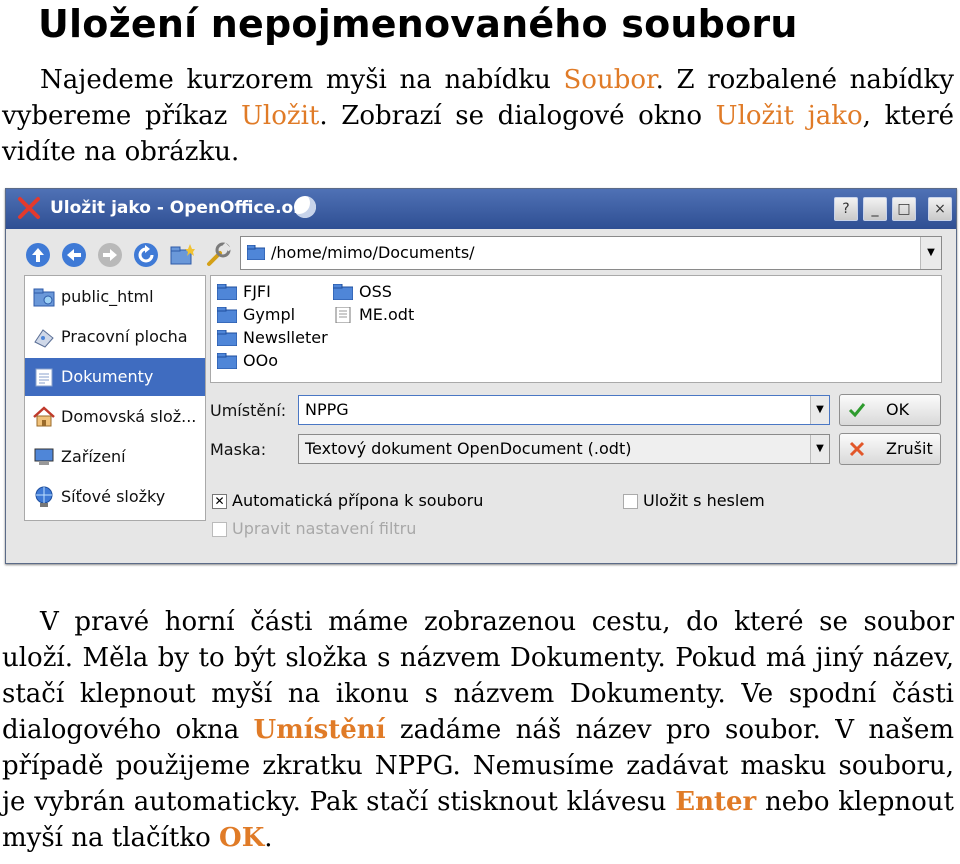 The width and height of the screenshot is (960, 864). Describe the element at coordinates (110, 255) in the screenshot. I see `forward-arrow-icon` at that location.